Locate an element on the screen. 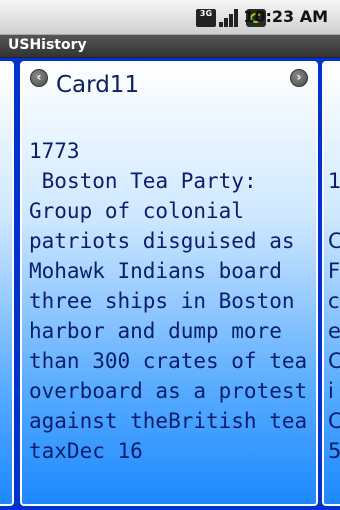  peek-line: i is located at coordinates (331, 391).